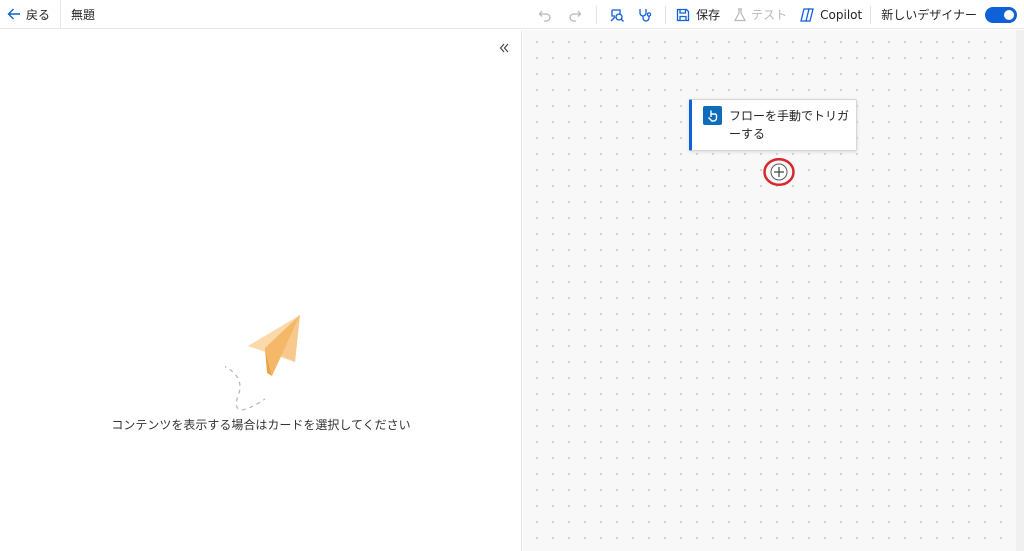 The image size is (1024, 551). I want to click on flow-checker-icon, so click(617, 15).